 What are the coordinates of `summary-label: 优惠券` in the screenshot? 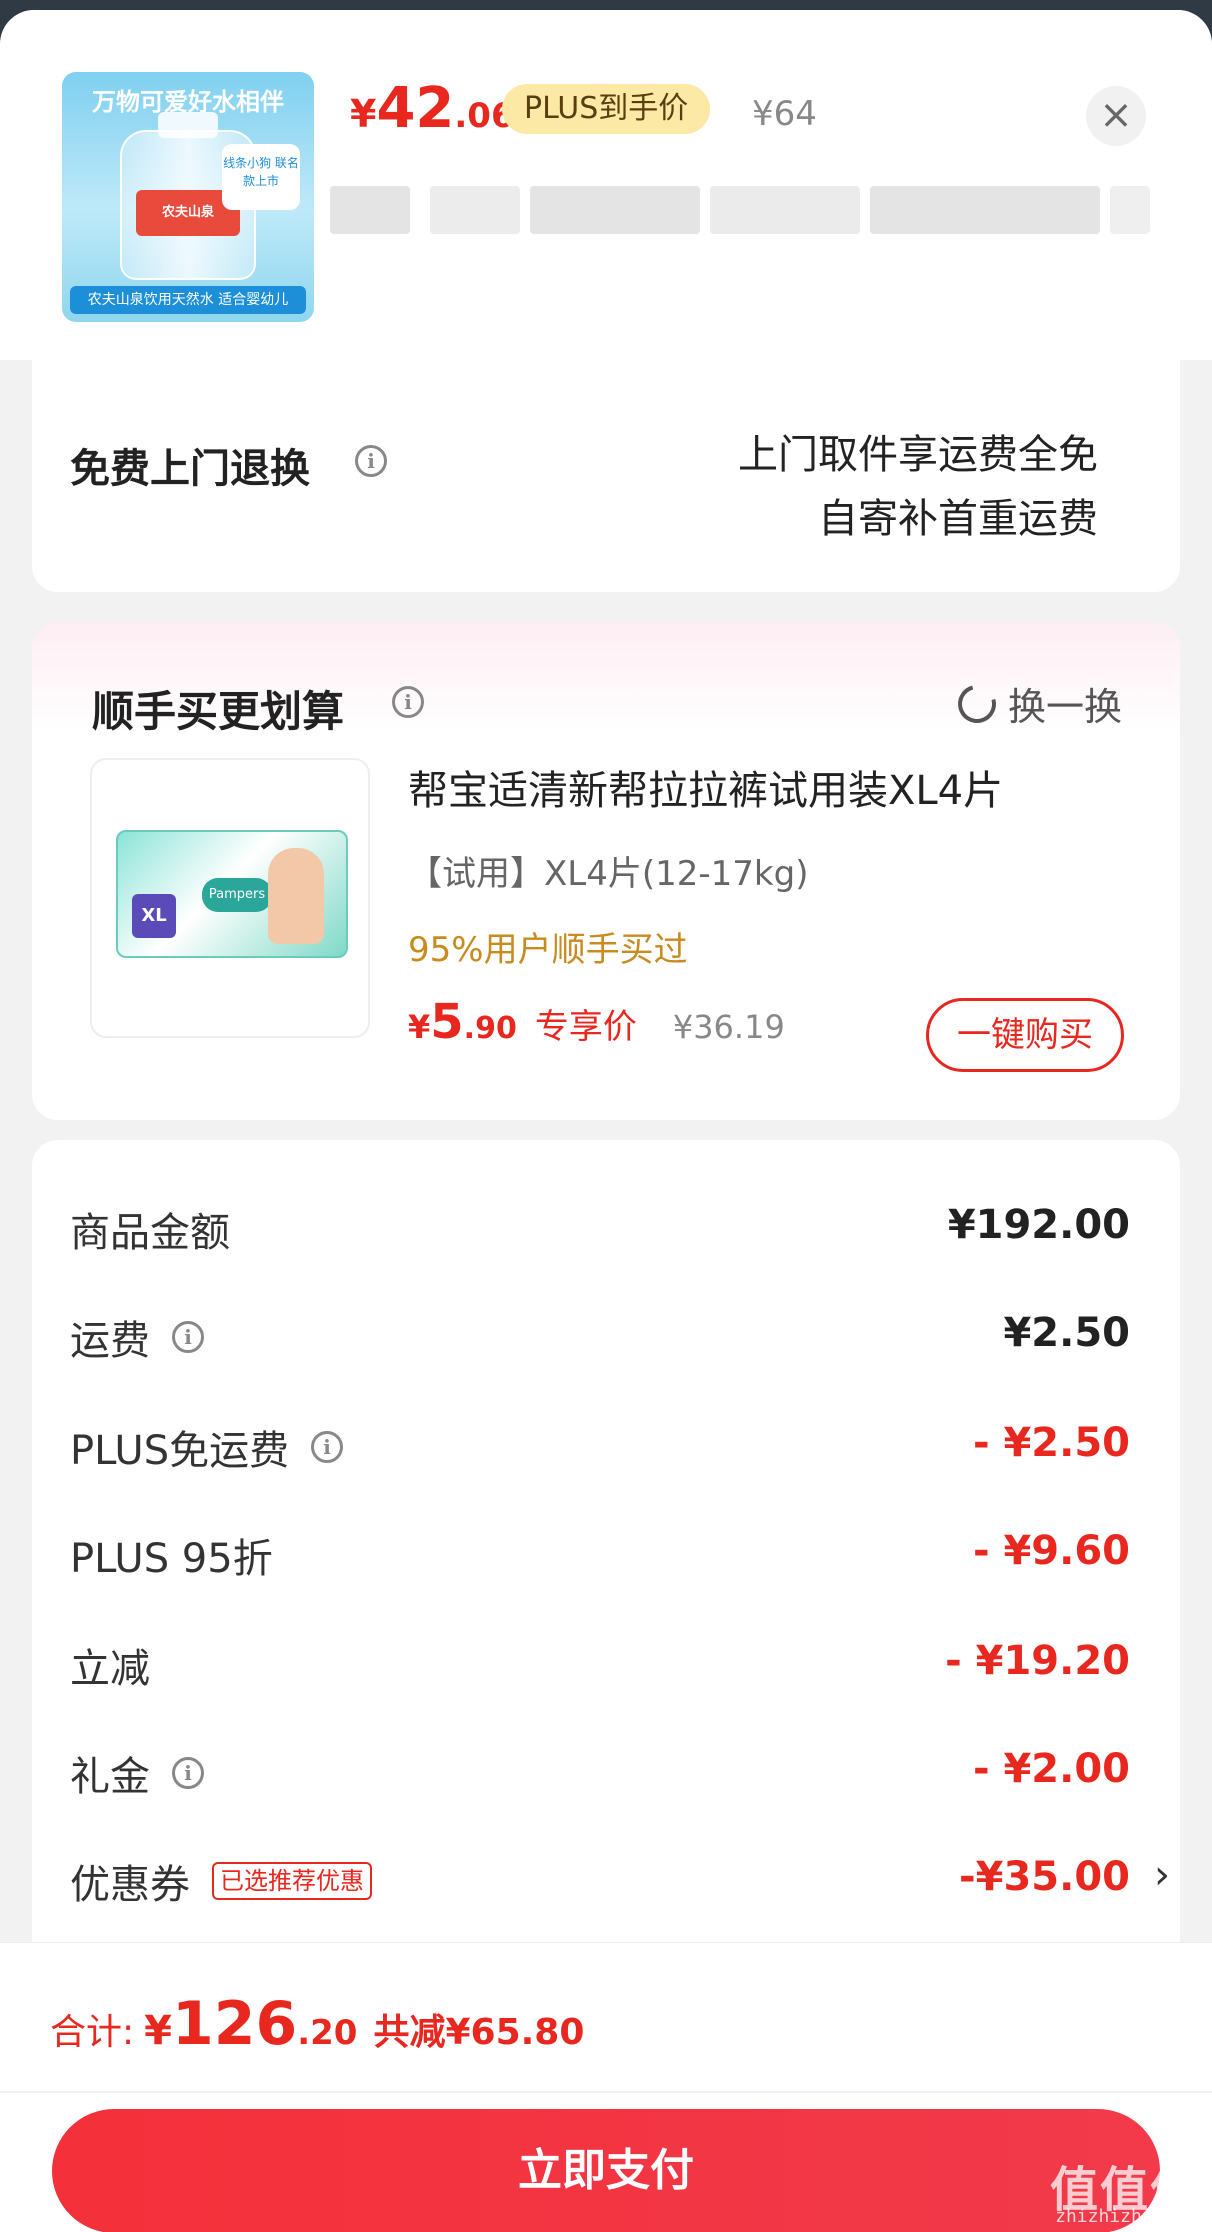 It's located at (130, 1885).